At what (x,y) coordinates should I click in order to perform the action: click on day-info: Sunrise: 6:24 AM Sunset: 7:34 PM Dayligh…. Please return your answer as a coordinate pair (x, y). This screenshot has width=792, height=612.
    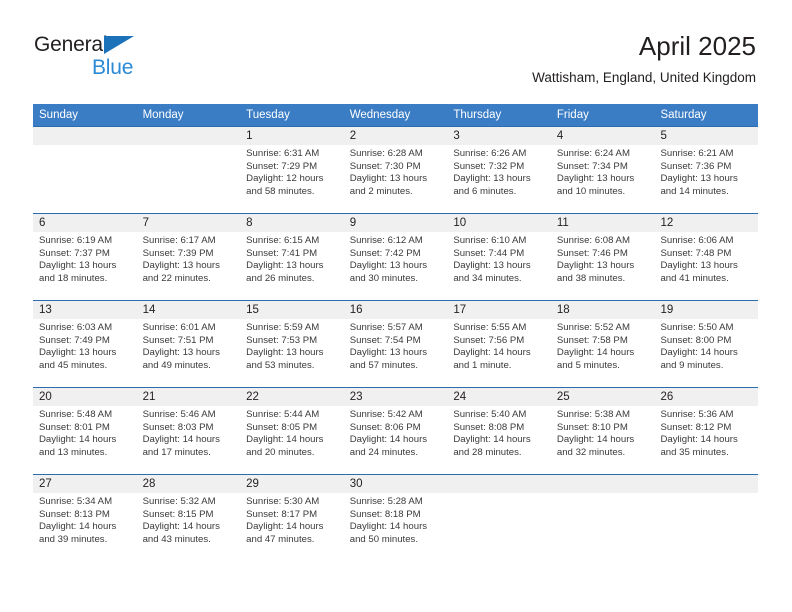
    Looking at the image, I should click on (603, 173).